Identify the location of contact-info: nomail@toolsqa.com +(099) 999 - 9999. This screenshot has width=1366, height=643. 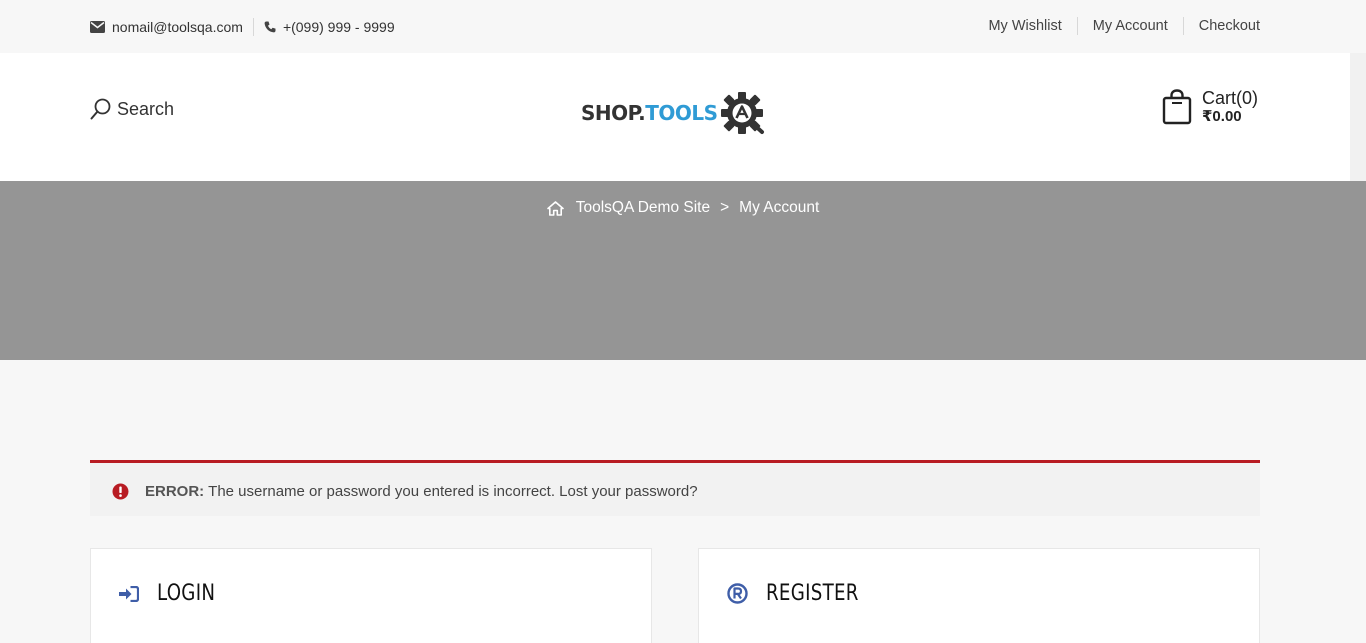
(242, 27).